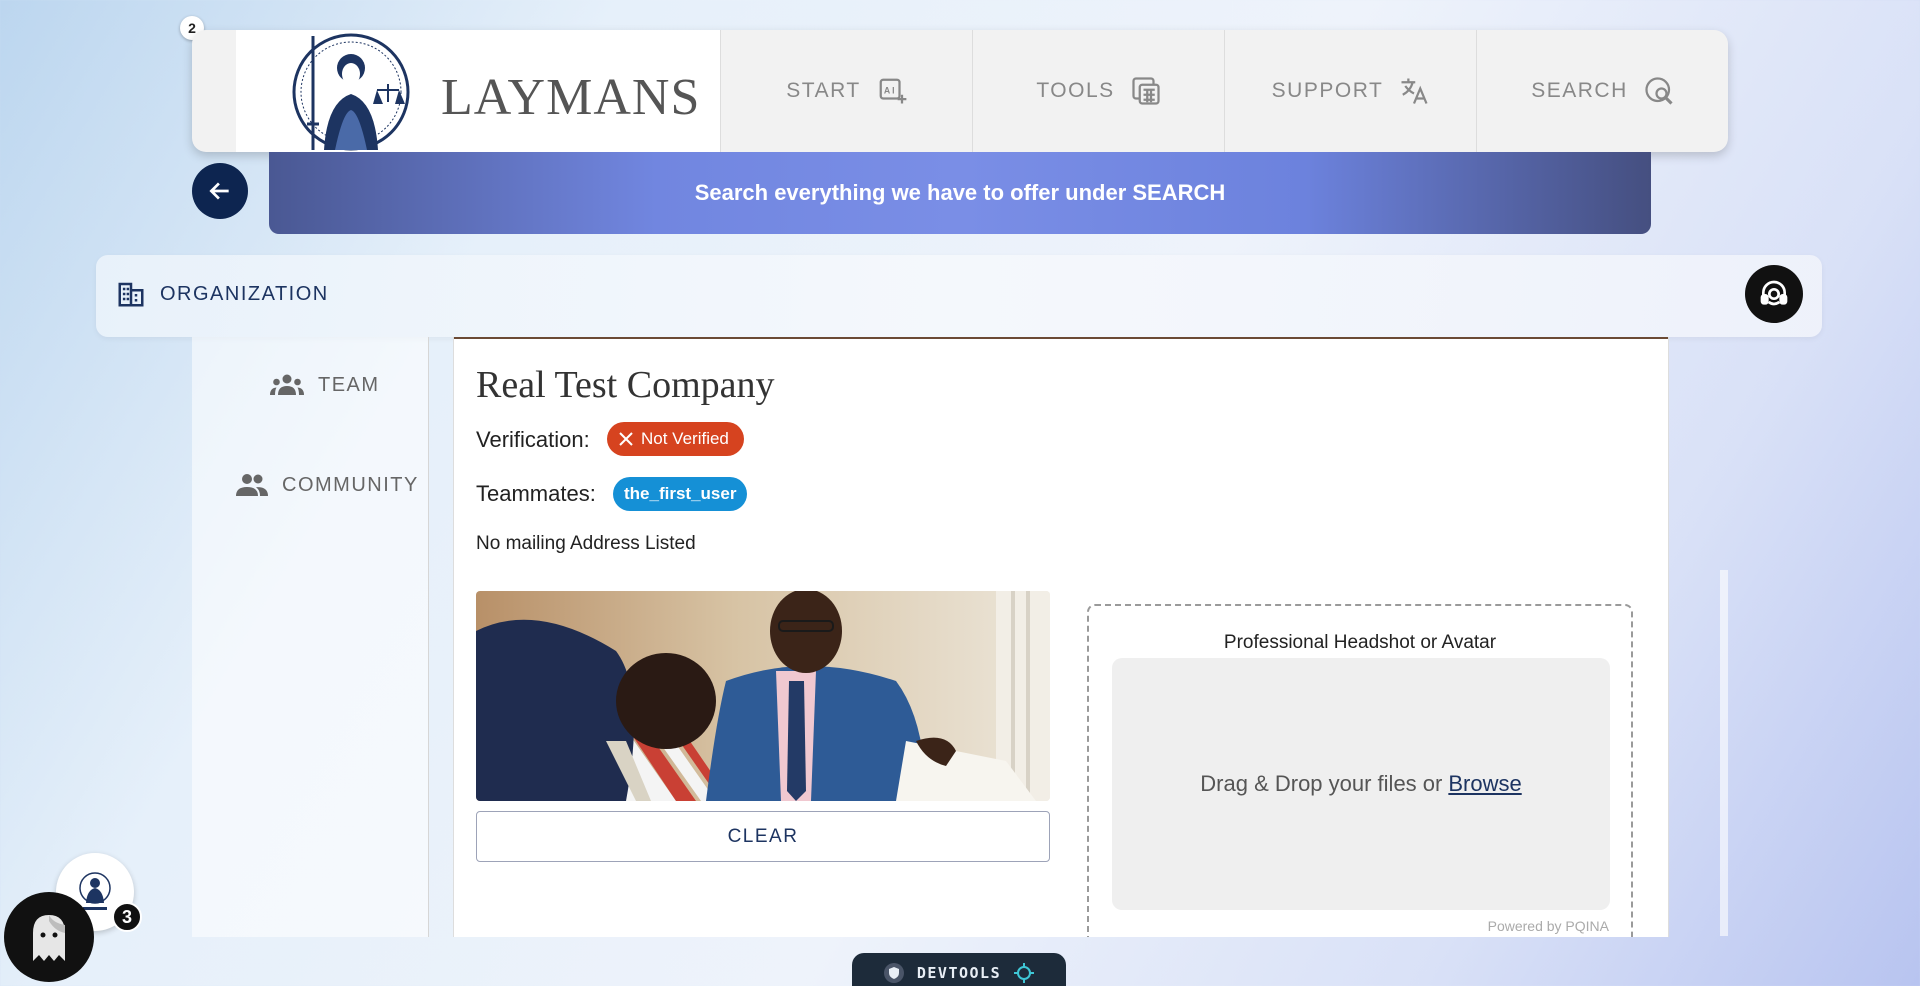  I want to click on sidebar-item-community-label: COMMUNITY, so click(350, 484).